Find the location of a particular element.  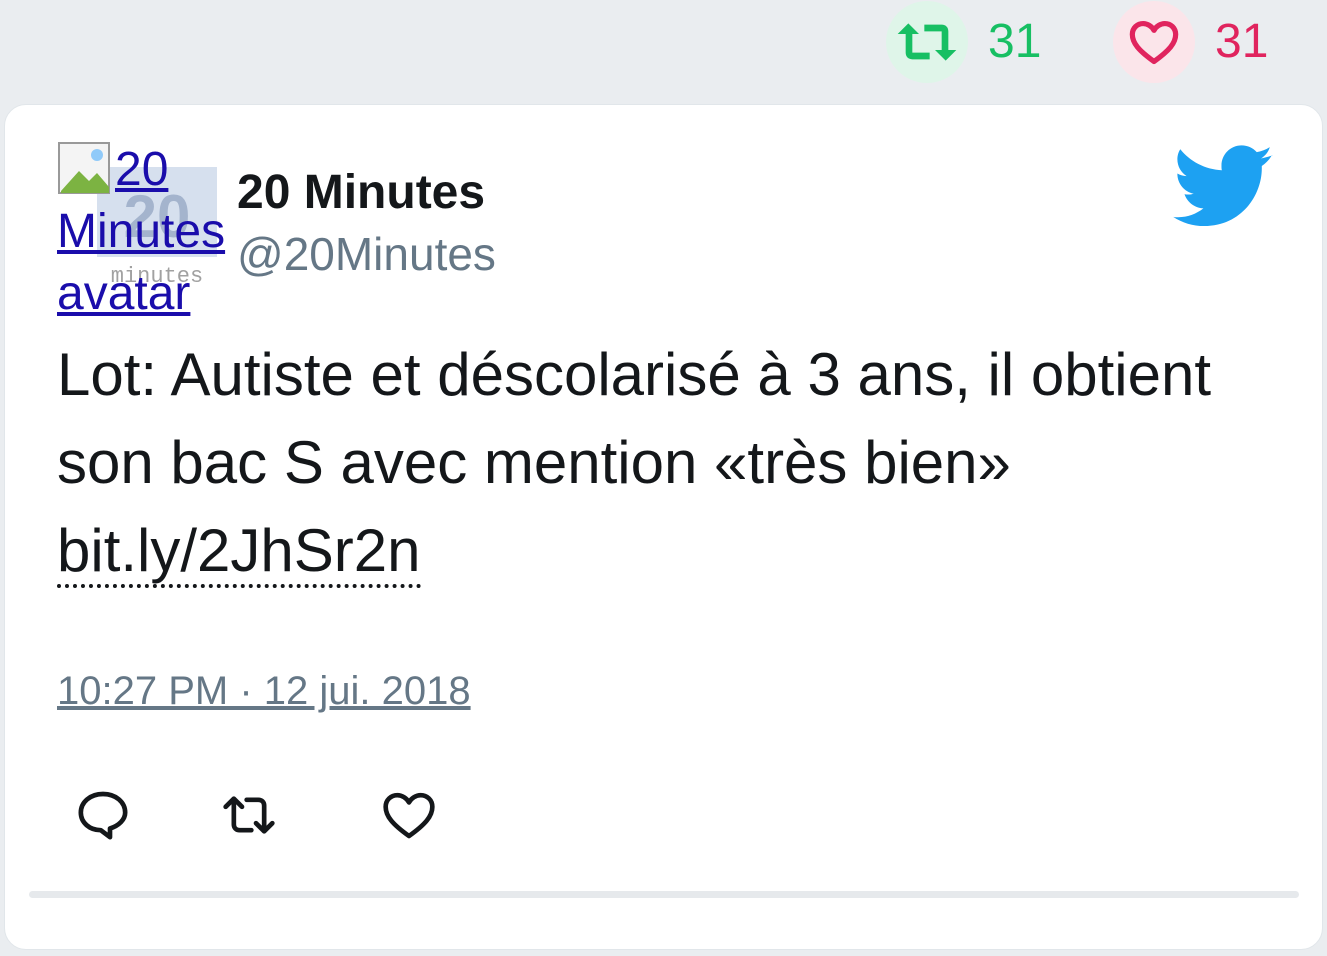

heart-icon is located at coordinates (1154, 42).